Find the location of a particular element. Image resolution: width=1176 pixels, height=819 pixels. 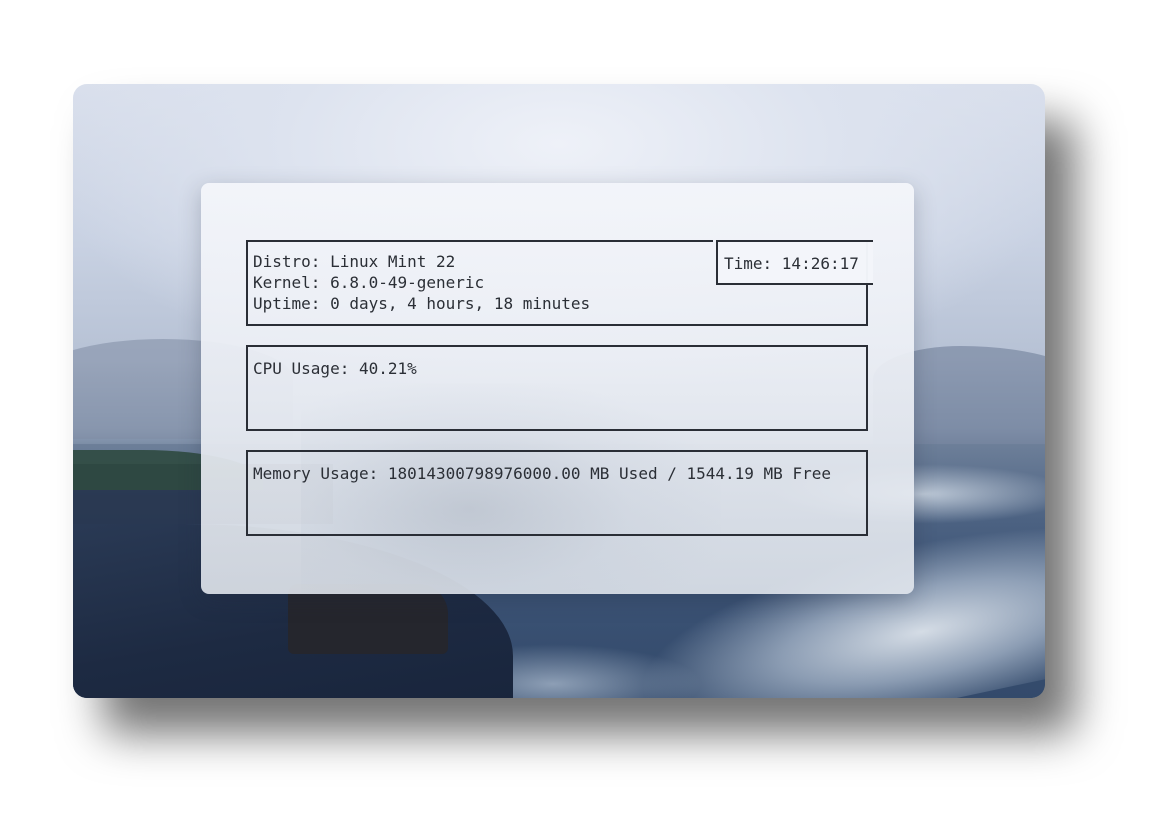

time-text: Time: 14:26:17 is located at coordinates (791, 263).